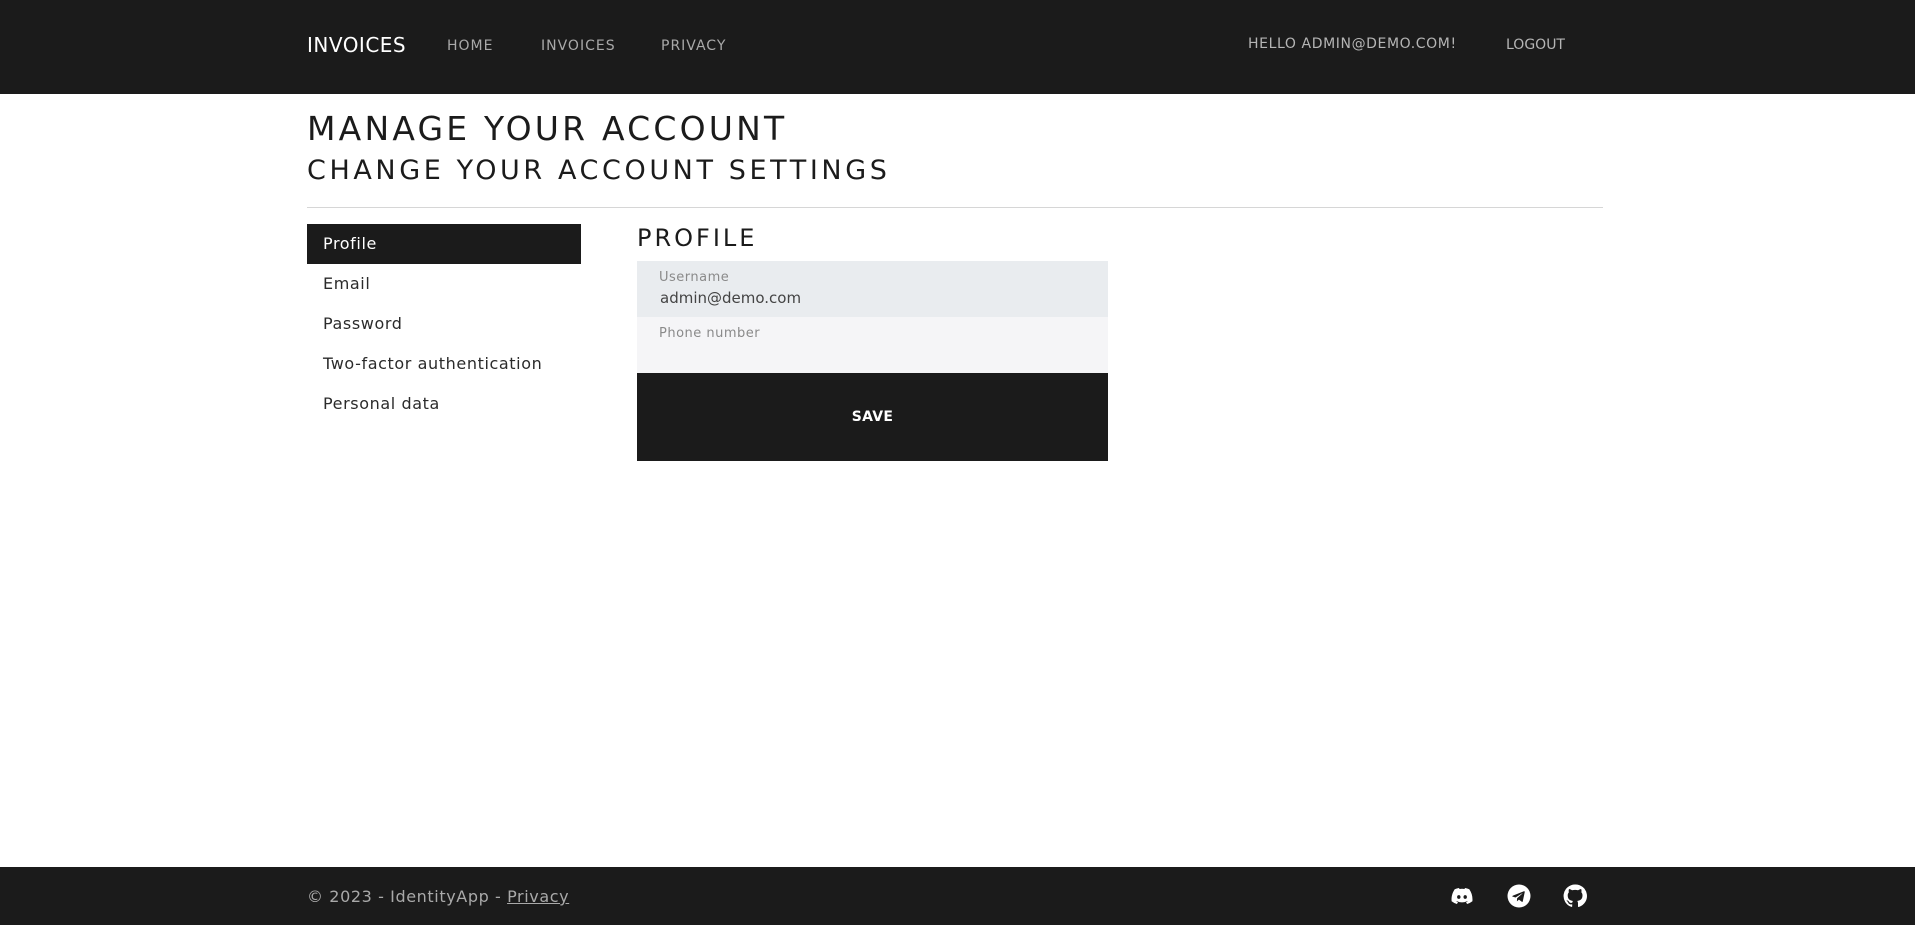  Describe the element at coordinates (693, 46) in the screenshot. I see `nav-link-privacy: PRIVACY` at that location.